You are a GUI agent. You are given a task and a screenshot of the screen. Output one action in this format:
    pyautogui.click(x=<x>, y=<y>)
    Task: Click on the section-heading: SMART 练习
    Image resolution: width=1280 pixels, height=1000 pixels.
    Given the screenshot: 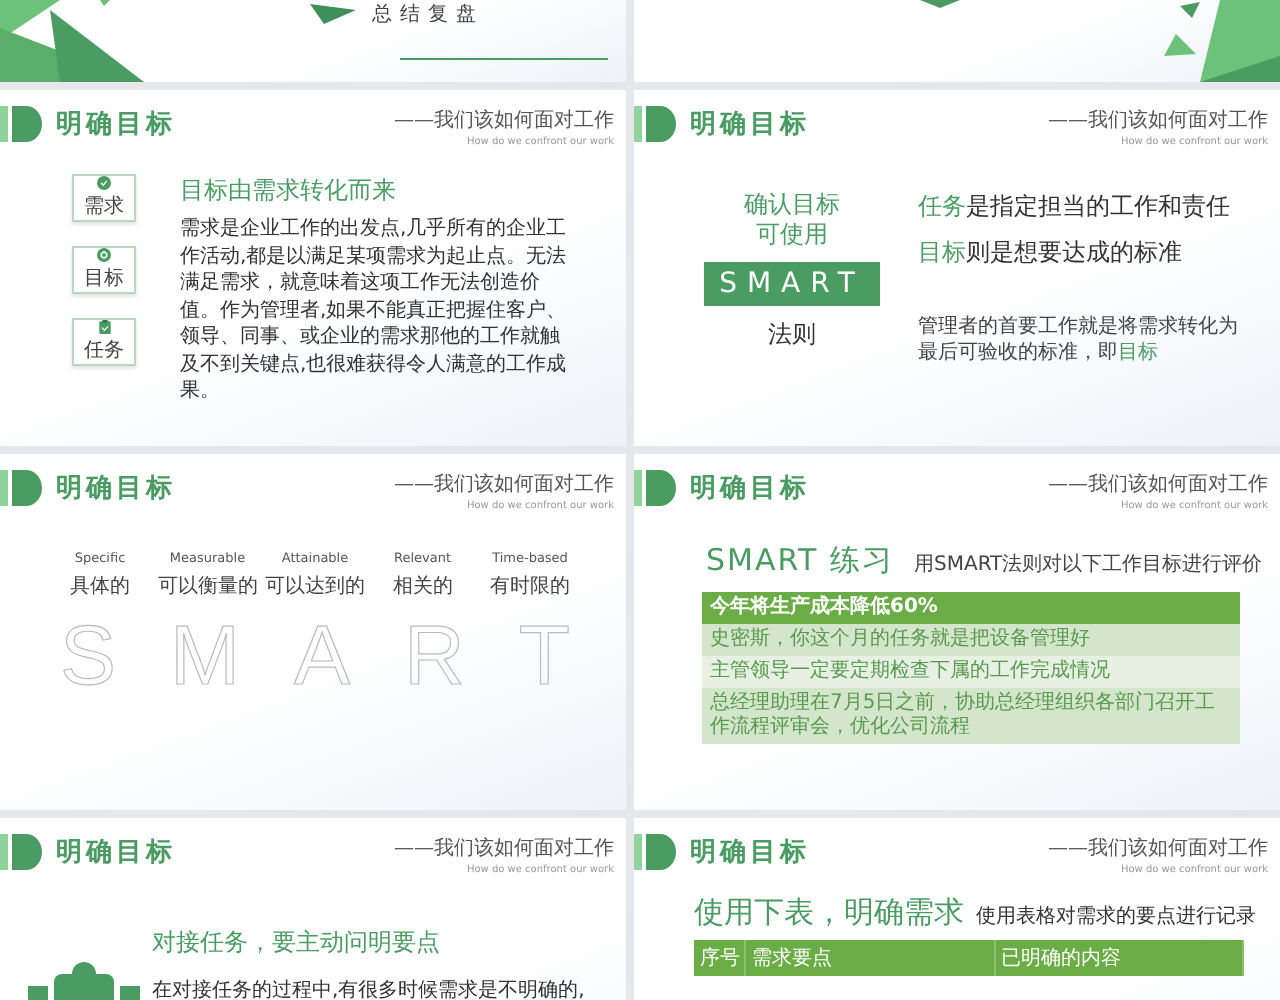 What is the action you would take?
    pyautogui.click(x=800, y=561)
    